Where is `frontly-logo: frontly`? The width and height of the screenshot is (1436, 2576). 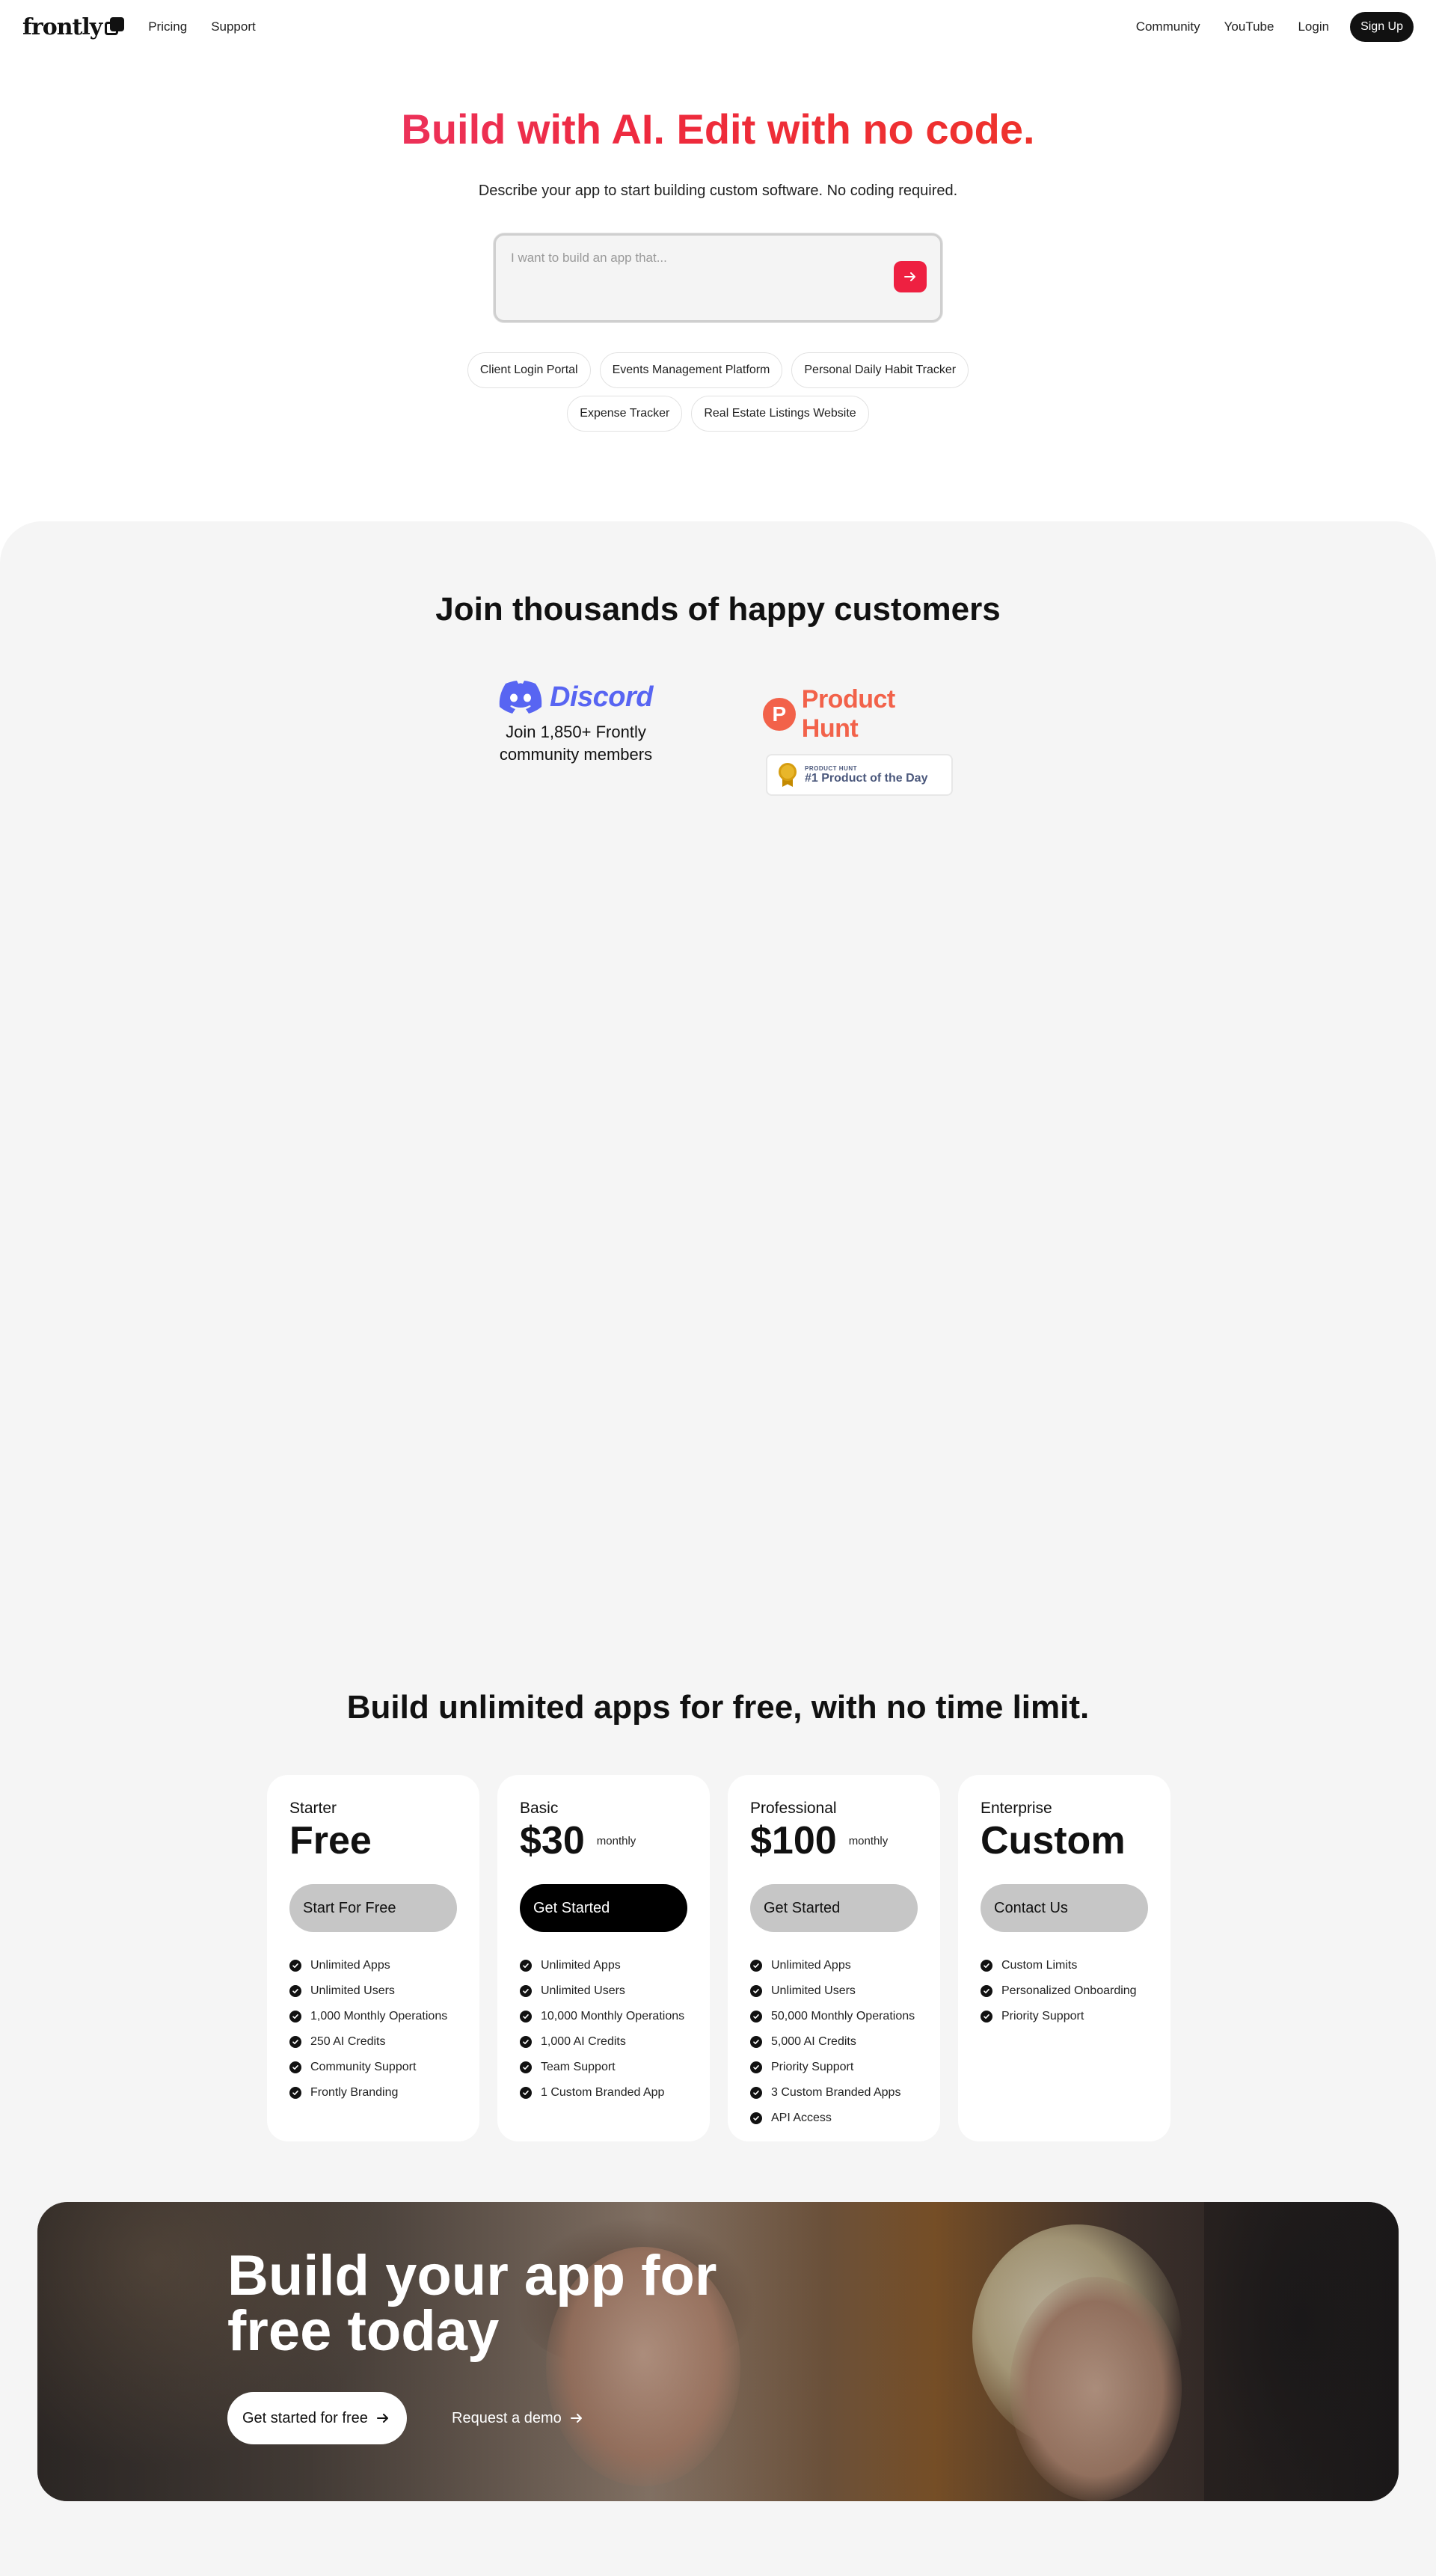 frontly-logo: frontly is located at coordinates (73, 26).